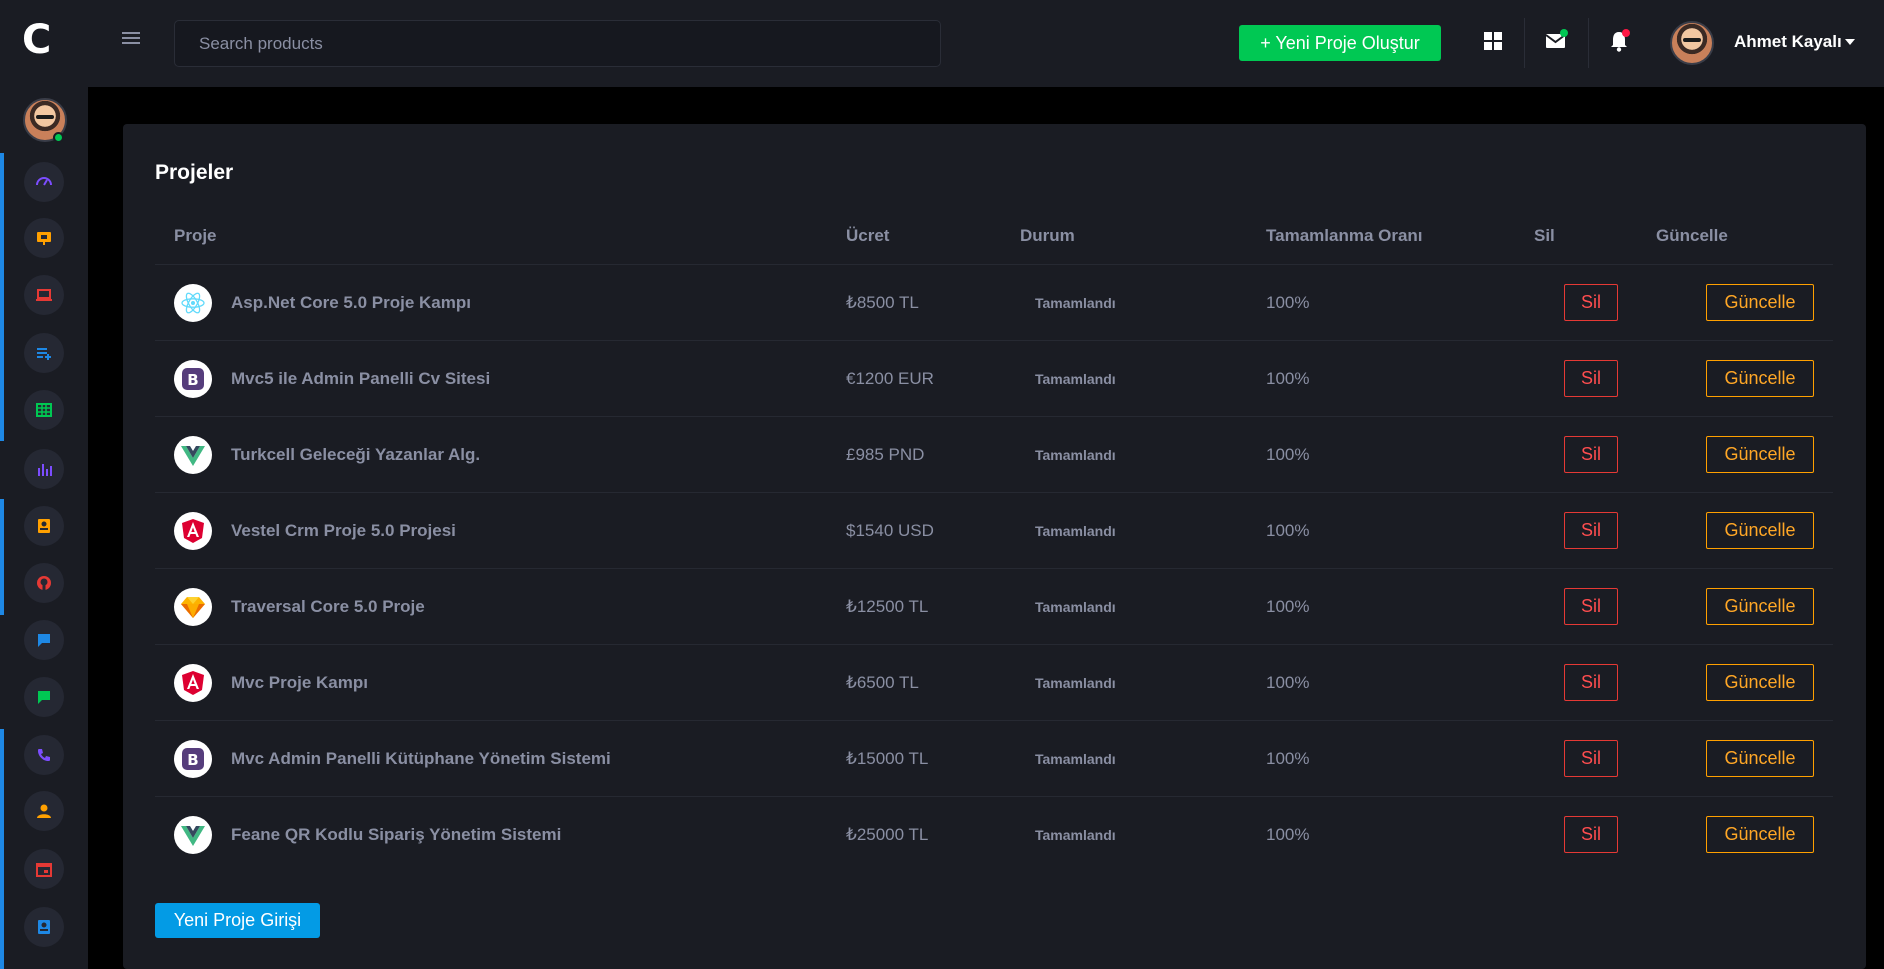  I want to click on sketch-icon, so click(193, 607).